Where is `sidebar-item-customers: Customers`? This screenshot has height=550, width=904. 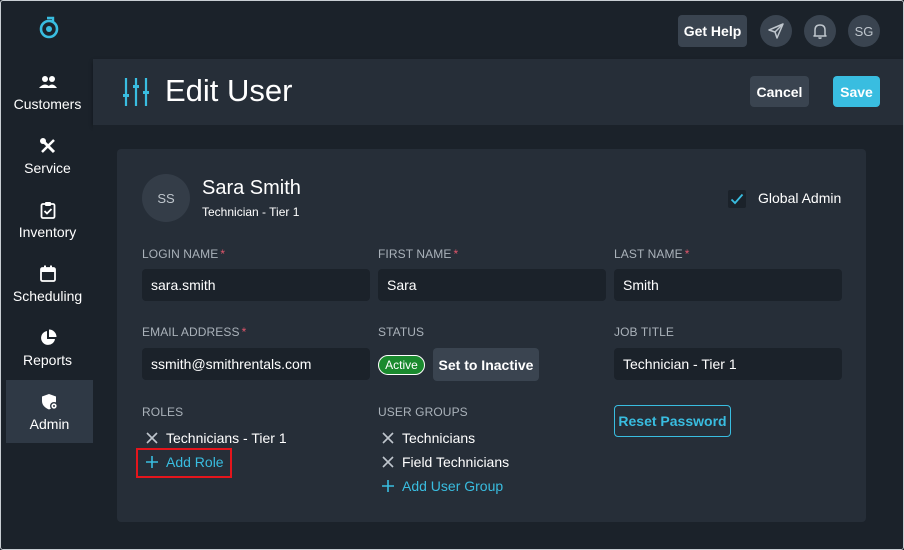 sidebar-item-customers: Customers is located at coordinates (47, 91).